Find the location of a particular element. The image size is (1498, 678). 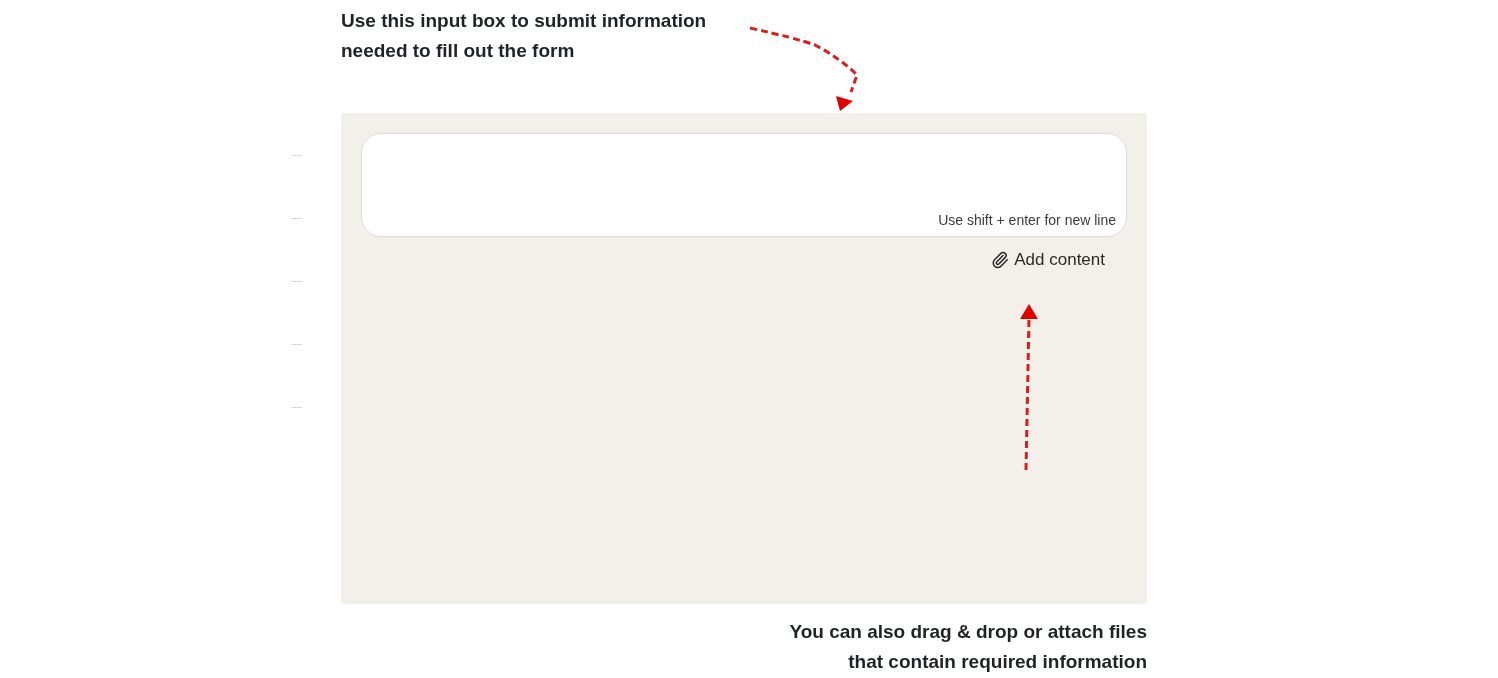

paperclip-icon is located at coordinates (1000, 260).